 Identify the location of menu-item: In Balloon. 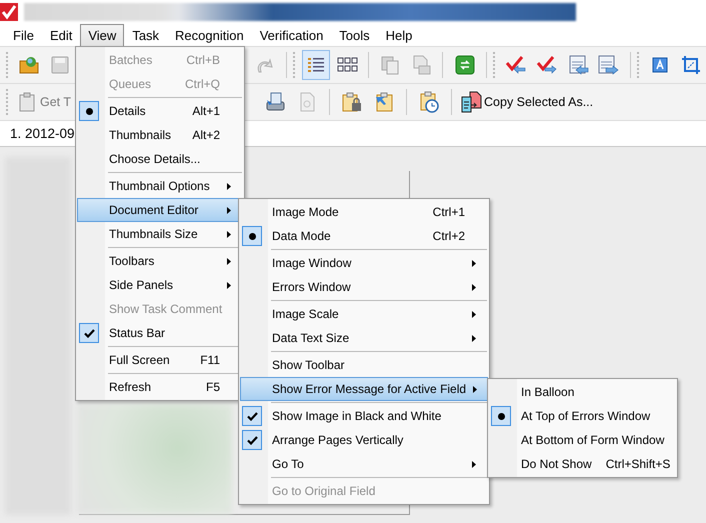
(582, 392).